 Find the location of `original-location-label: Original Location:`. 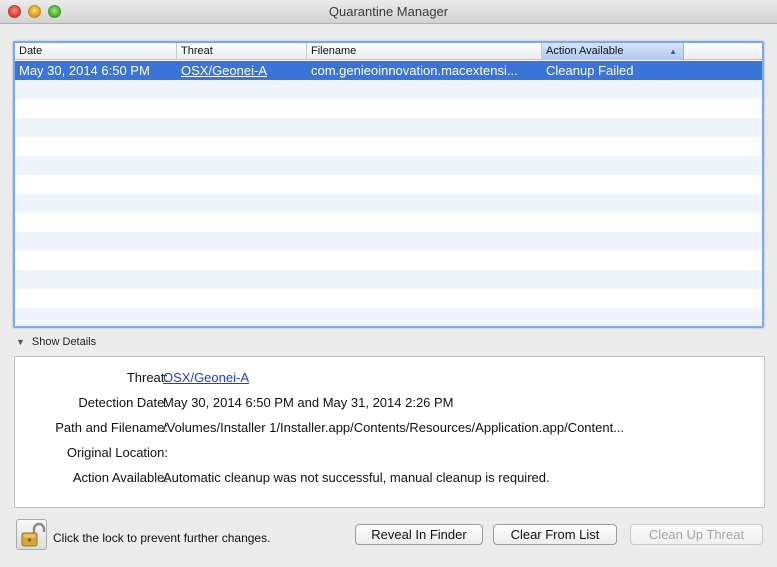

original-location-label: Original Location: is located at coordinates (117, 452).